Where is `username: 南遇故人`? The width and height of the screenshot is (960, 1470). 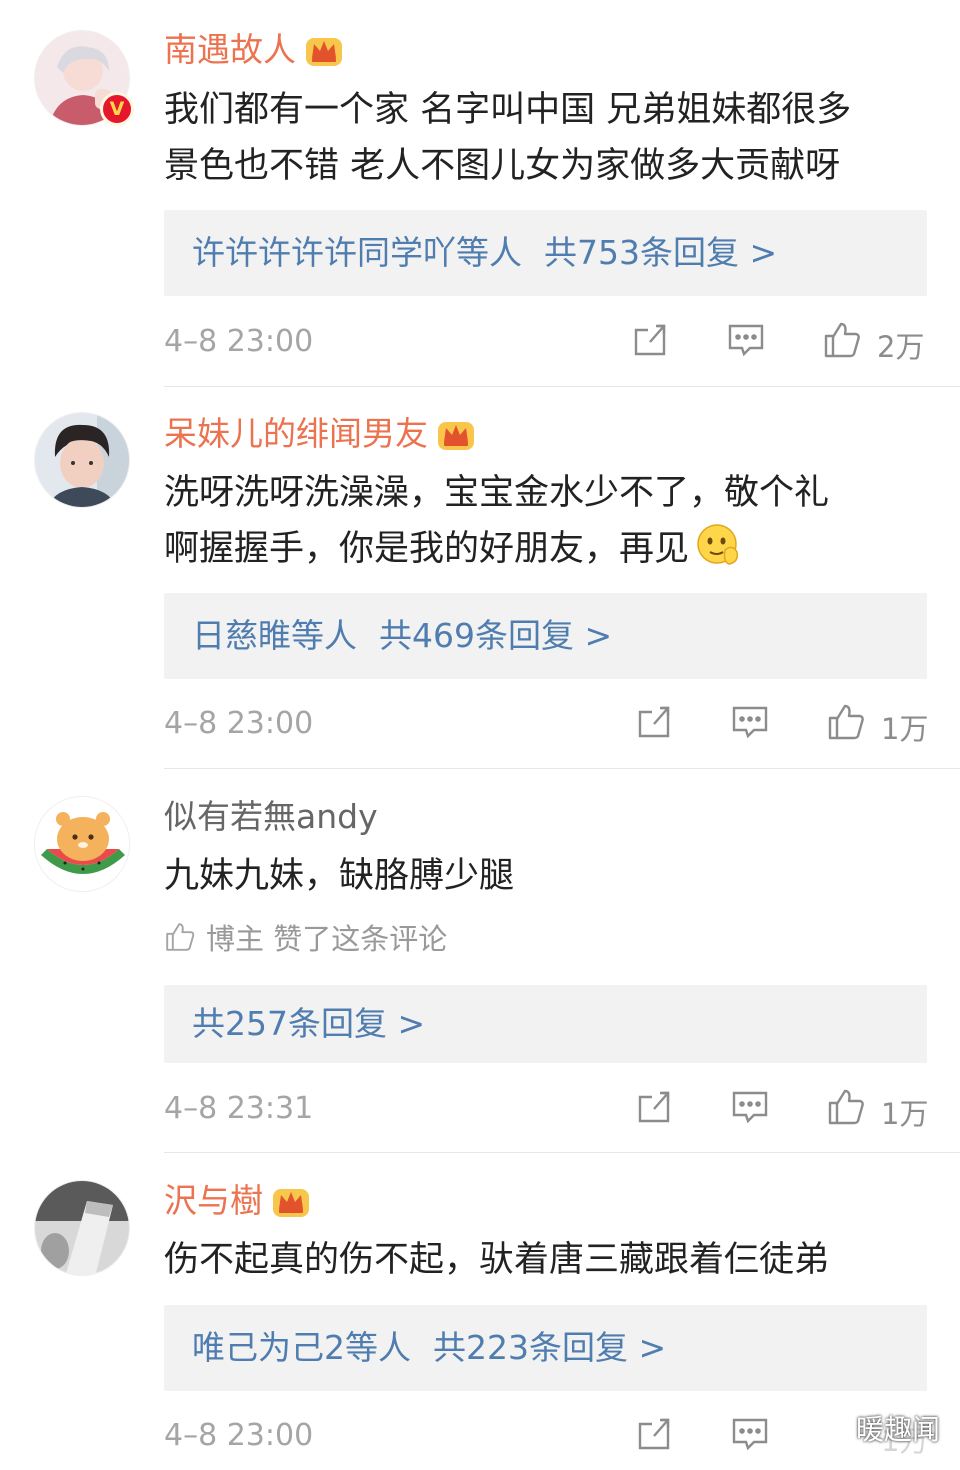
username: 南遇故人 is located at coordinates (254, 50).